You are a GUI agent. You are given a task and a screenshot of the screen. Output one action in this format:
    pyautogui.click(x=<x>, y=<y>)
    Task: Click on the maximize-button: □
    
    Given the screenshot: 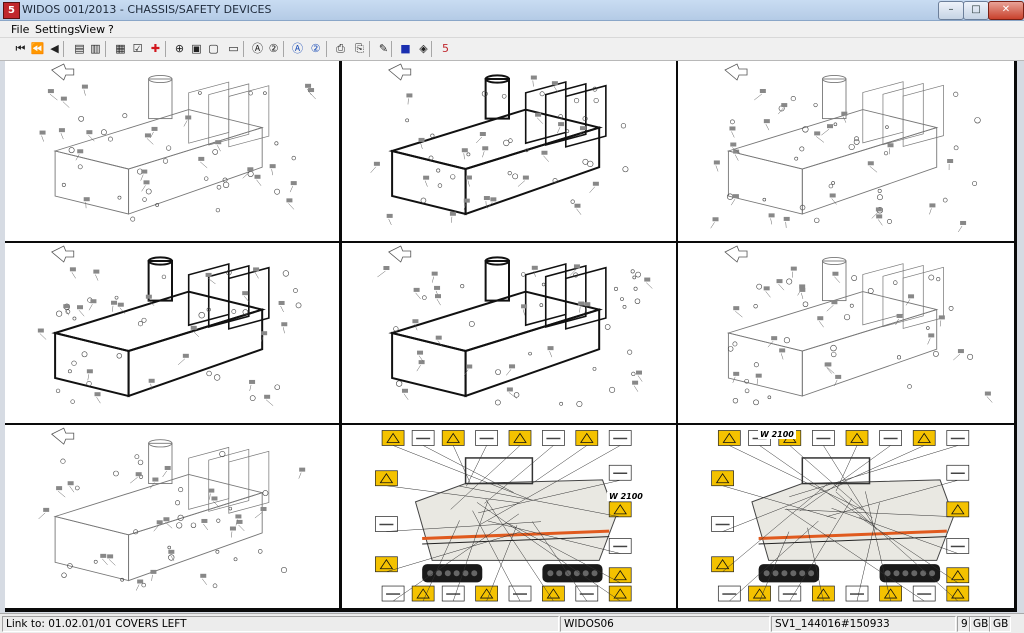 What is the action you would take?
    pyautogui.click(x=976, y=10)
    